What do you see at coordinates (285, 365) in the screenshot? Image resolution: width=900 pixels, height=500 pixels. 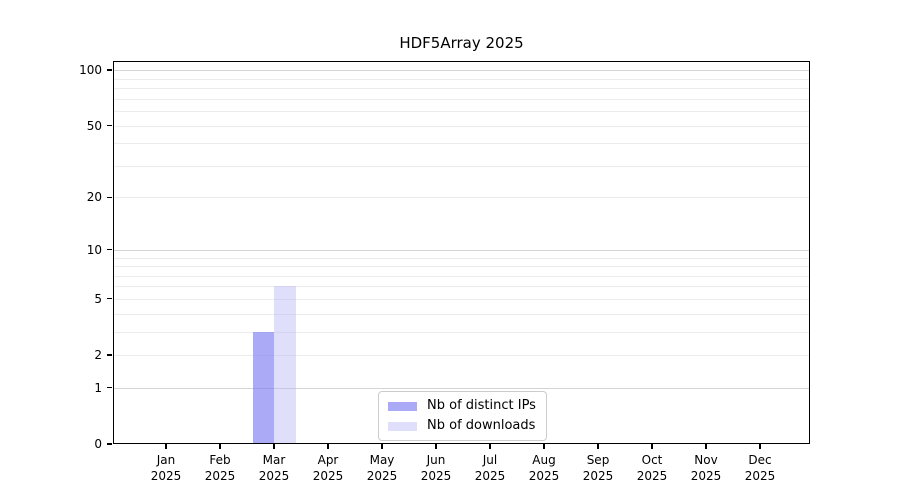 I see `bar-downloads` at bounding box center [285, 365].